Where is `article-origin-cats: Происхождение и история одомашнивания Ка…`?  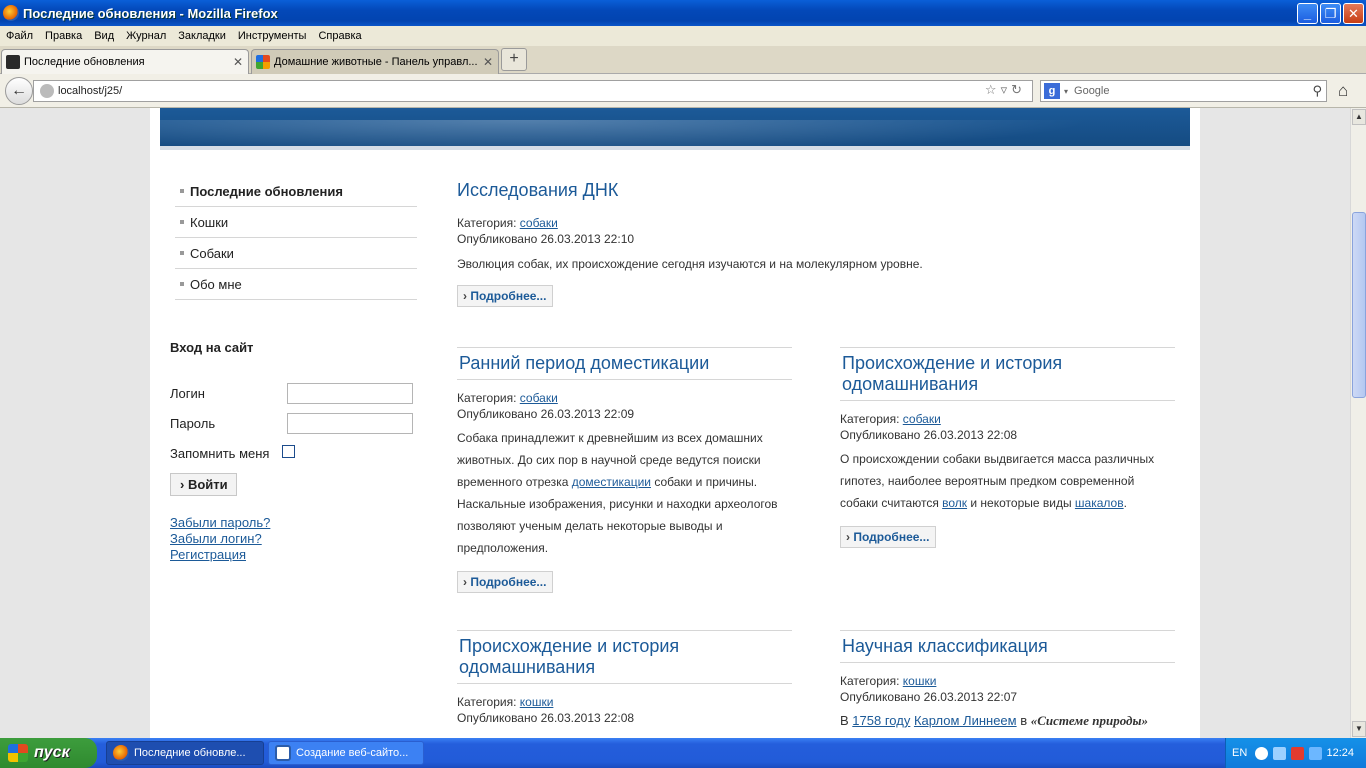 article-origin-cats: Происхождение и история одомашнивания Ка… is located at coordinates (624, 681).